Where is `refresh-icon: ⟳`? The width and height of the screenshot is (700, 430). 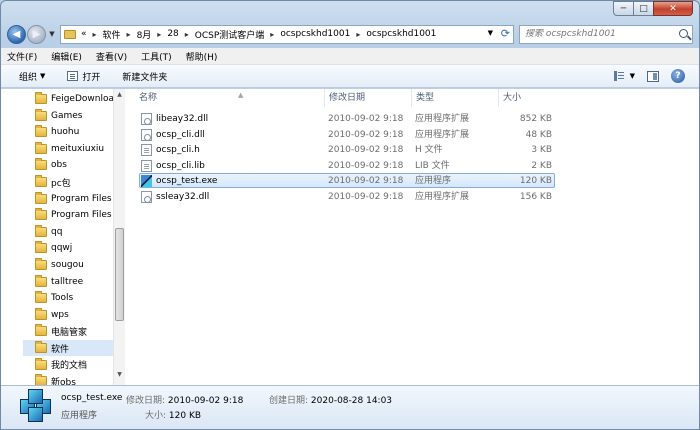 refresh-icon: ⟳ is located at coordinates (505, 33).